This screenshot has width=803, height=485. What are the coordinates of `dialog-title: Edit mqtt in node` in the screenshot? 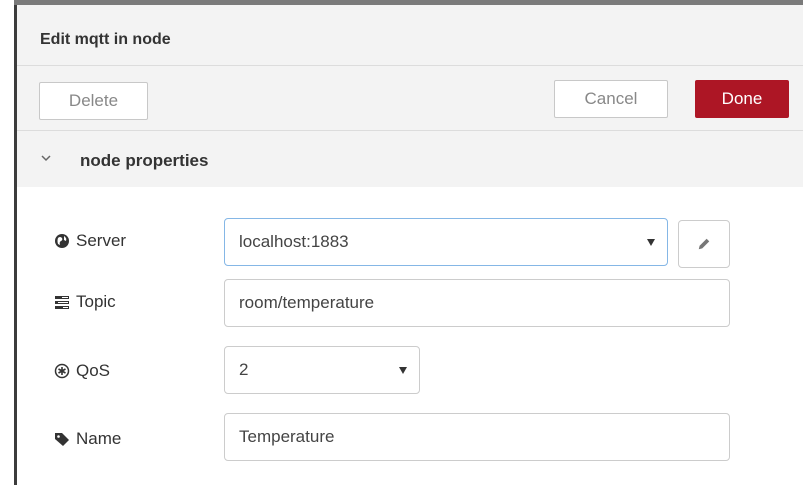 It's located at (105, 39).